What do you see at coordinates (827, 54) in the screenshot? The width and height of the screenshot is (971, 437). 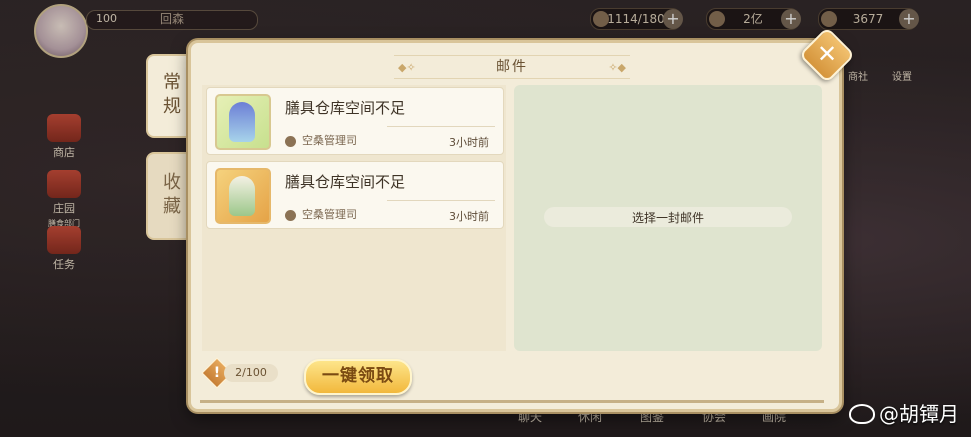 I see `close-icon: ✕` at bounding box center [827, 54].